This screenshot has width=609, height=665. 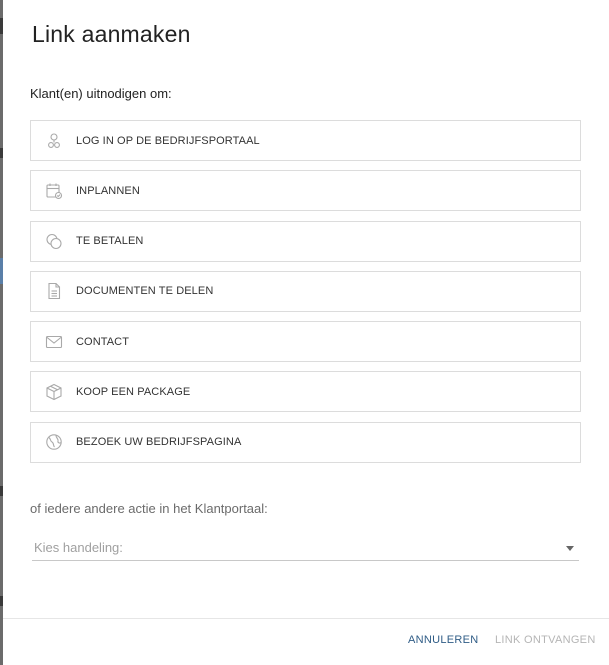 What do you see at coordinates (54, 241) in the screenshot?
I see `coins-icon` at bounding box center [54, 241].